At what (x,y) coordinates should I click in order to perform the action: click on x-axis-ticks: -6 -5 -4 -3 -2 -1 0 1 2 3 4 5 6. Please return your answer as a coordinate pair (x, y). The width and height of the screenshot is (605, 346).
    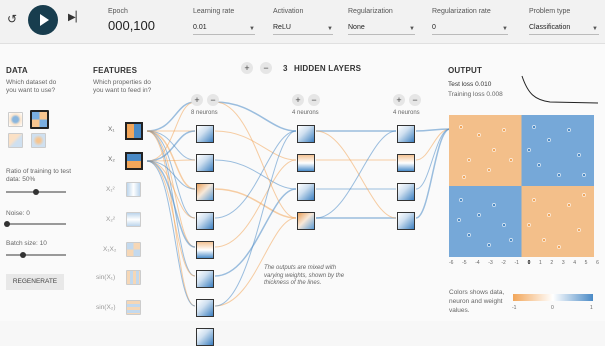
    Looking at the image, I should click on (524, 263).